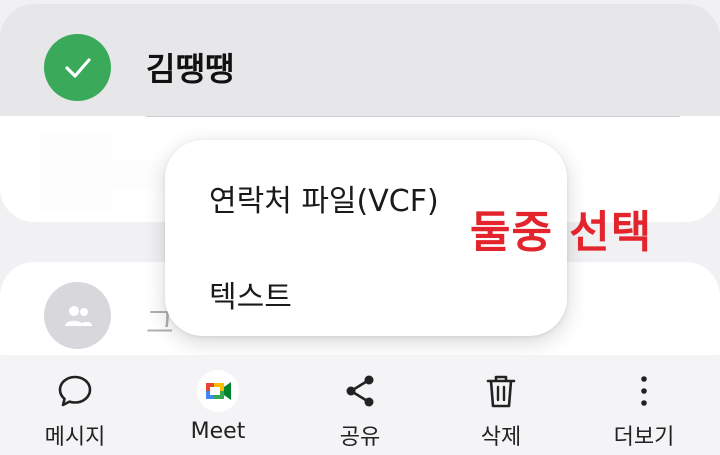 The height and width of the screenshot is (455, 720). I want to click on group-icon, so click(78, 315).